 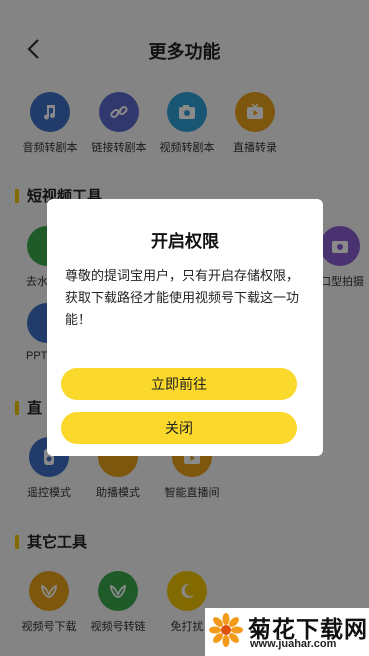 What do you see at coordinates (185, 241) in the screenshot?
I see `dialog-title: 开启权限` at bounding box center [185, 241].